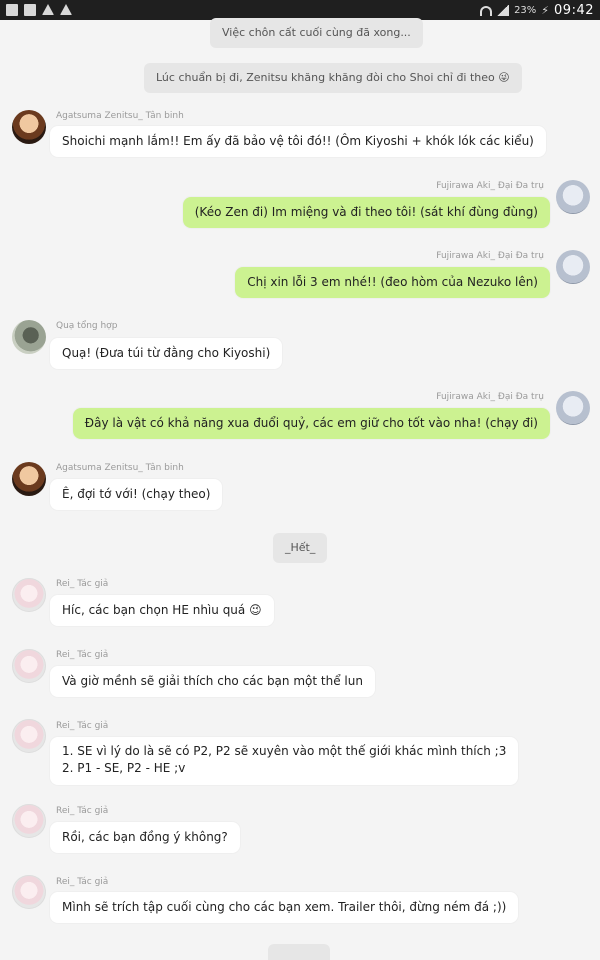 This screenshot has width=600, height=960. What do you see at coordinates (39, 10) in the screenshot?
I see `notification-icons` at bounding box center [39, 10].